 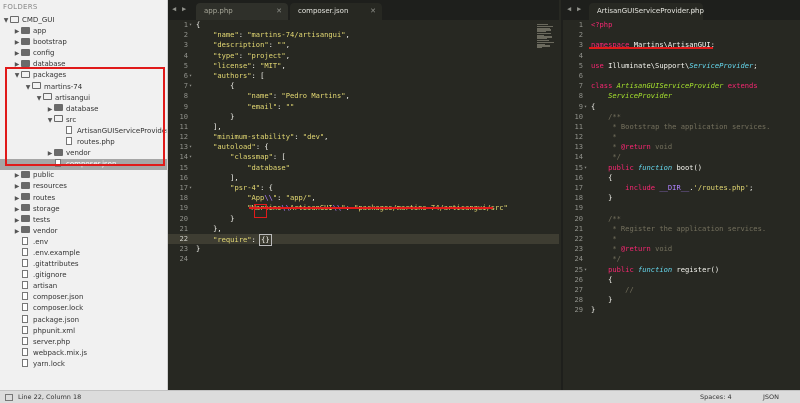 What do you see at coordinates (83, 109) in the screenshot?
I see `tree-folder: ▶ database` at bounding box center [83, 109].